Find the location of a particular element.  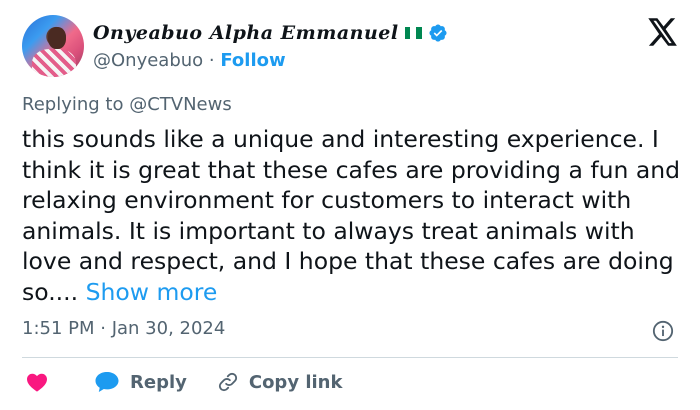

display-name: 𝑶𝒏𝒚𝒆𝒂𝒃𝒖𝒐 𝑨𝒍𝒑𝒉𝒂 𝑬𝒎𝒎𝒂𝒏𝒖𝒆𝒍 is located at coordinates (246, 33).